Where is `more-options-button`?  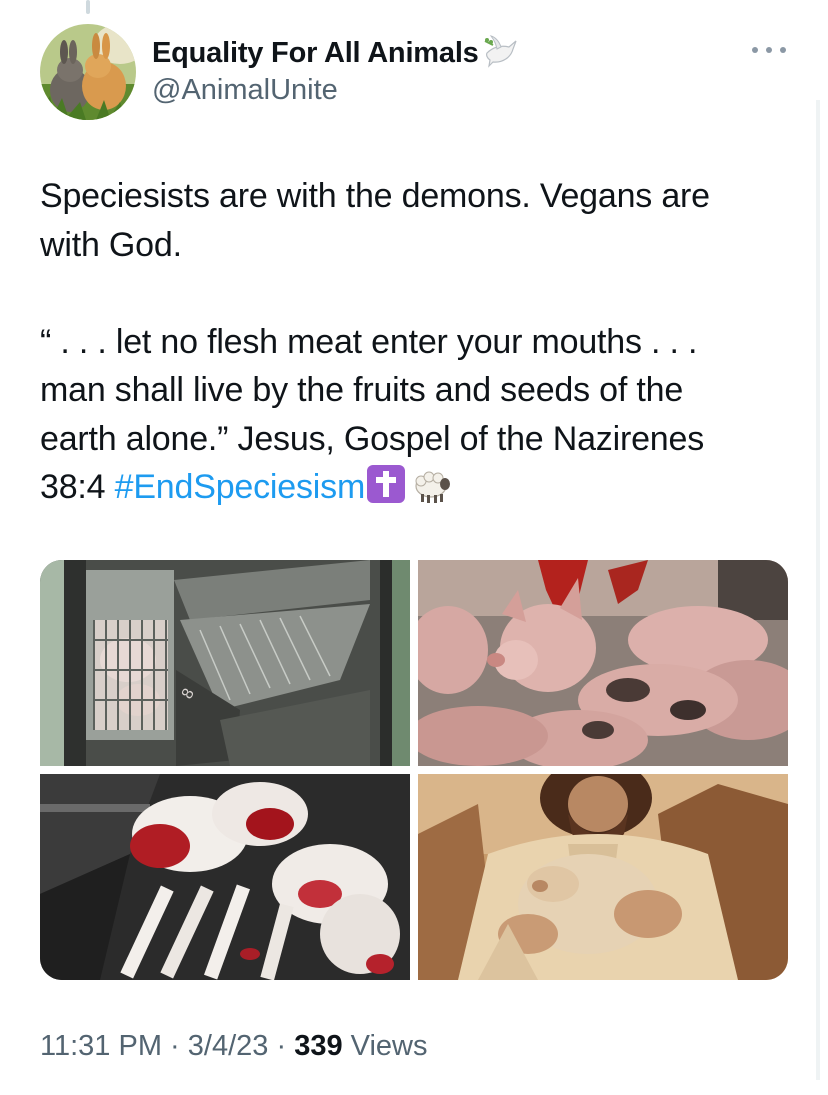 more-options-button is located at coordinates (769, 50).